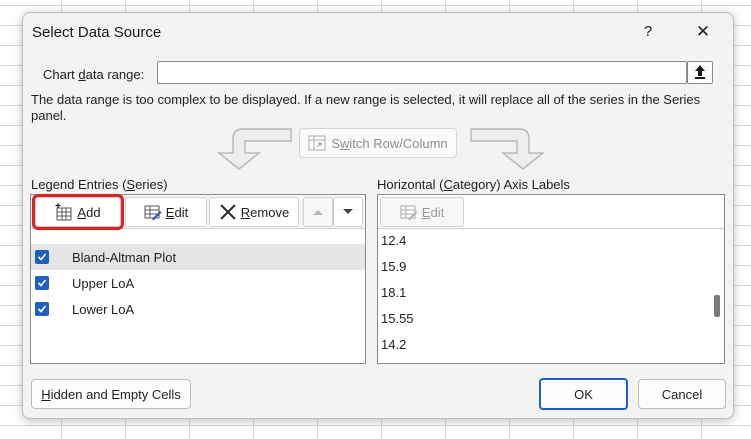  I want to click on add-label: Add, so click(89, 212).